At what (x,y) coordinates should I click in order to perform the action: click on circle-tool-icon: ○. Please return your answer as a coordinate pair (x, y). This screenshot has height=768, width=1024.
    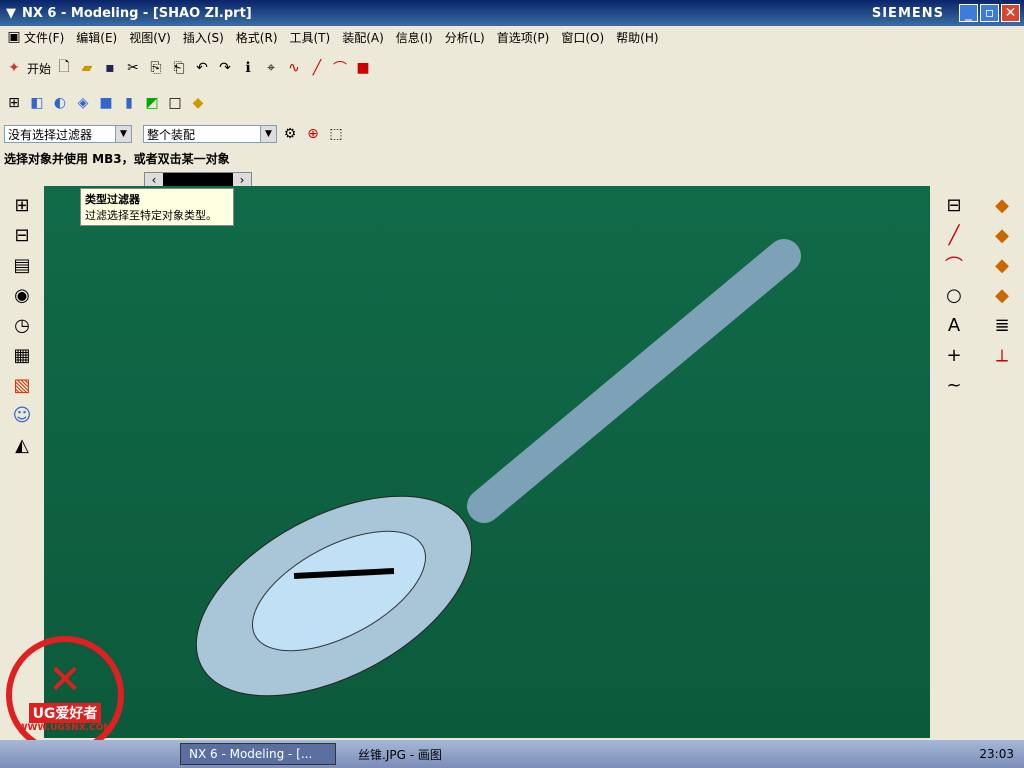
    Looking at the image, I should click on (954, 295).